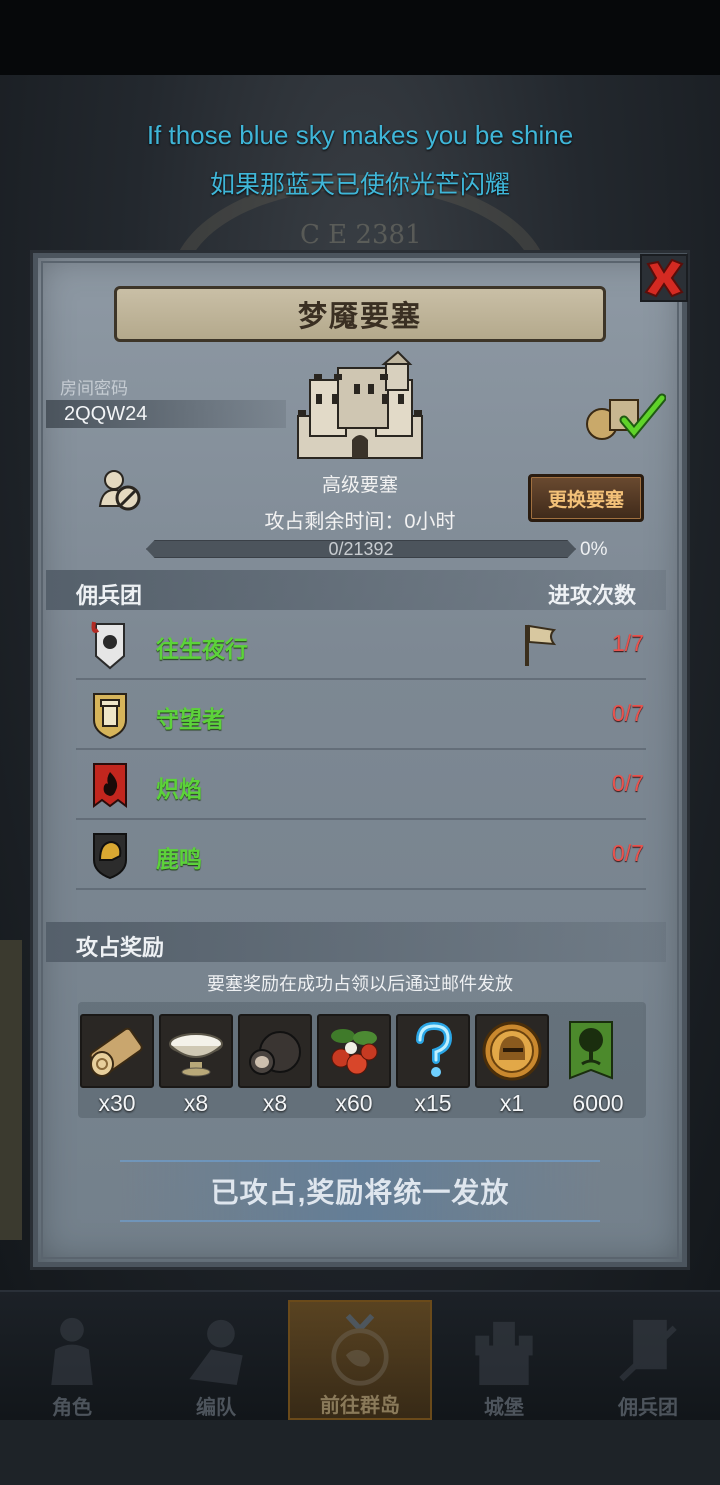 This screenshot has height=1485, width=720. I want to click on loot-check-icon, so click(625, 417).